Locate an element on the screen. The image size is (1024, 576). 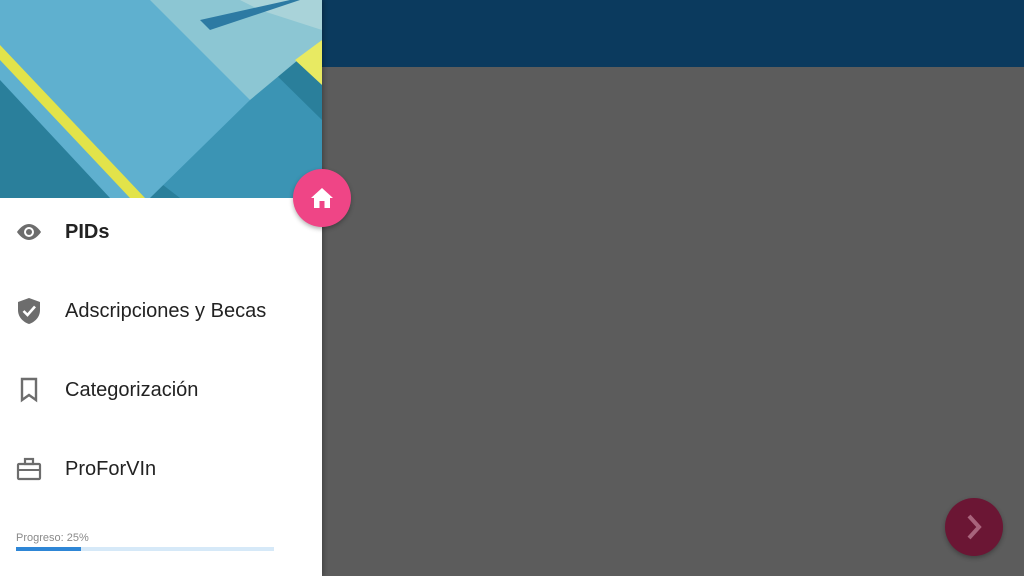
progress-text: Progreso: 25% is located at coordinates (52, 538).